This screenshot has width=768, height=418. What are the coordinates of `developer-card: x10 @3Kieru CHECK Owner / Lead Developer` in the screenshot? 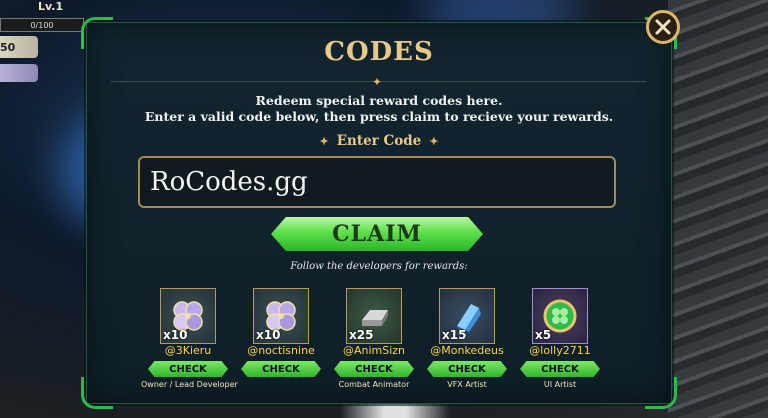 It's located at (189, 338).